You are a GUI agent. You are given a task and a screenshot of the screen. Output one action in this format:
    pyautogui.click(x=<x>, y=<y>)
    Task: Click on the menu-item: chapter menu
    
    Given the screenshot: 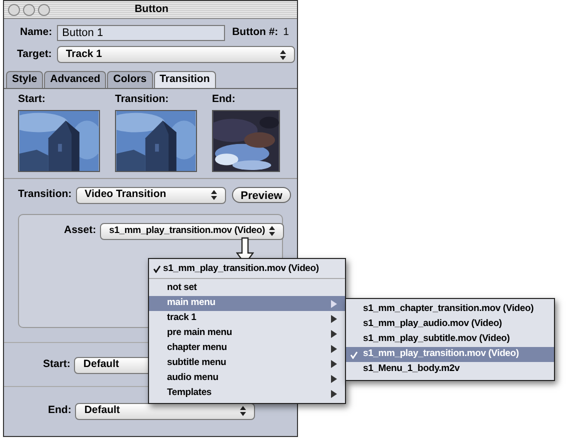 What is the action you would take?
    pyautogui.click(x=247, y=348)
    